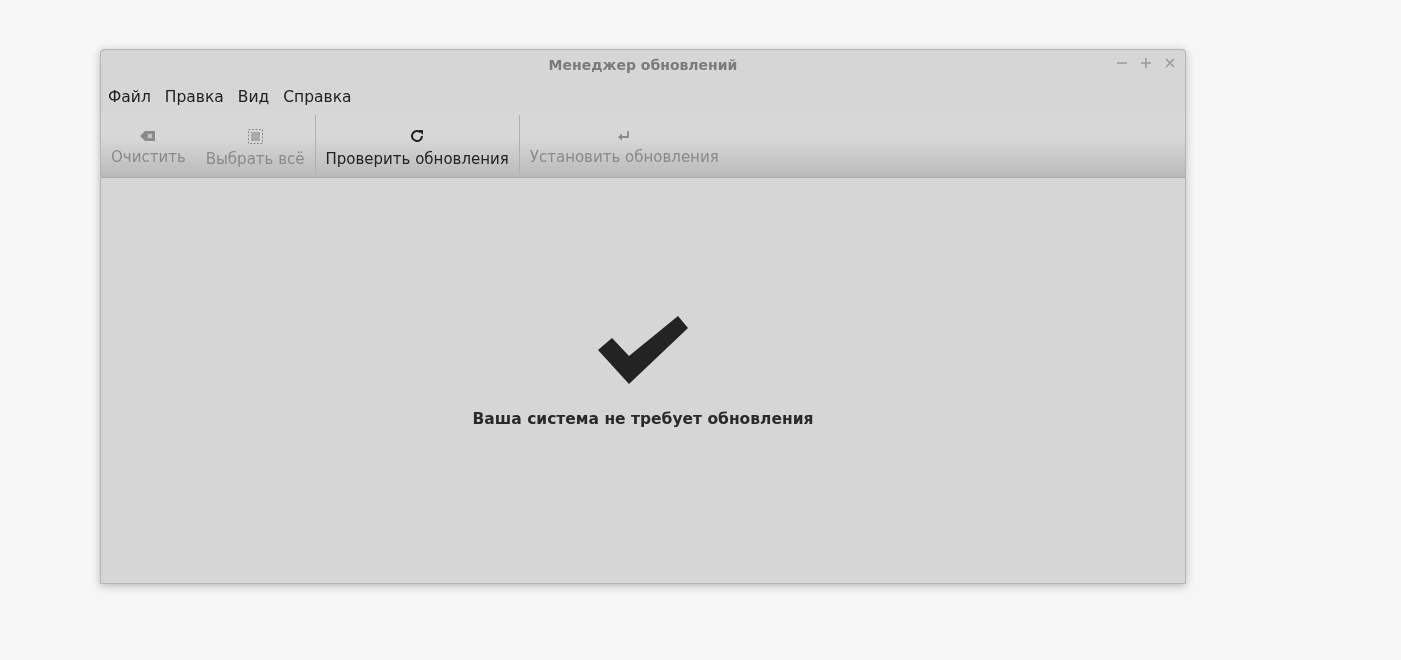  I want to click on return-arrow-icon, so click(624, 136).